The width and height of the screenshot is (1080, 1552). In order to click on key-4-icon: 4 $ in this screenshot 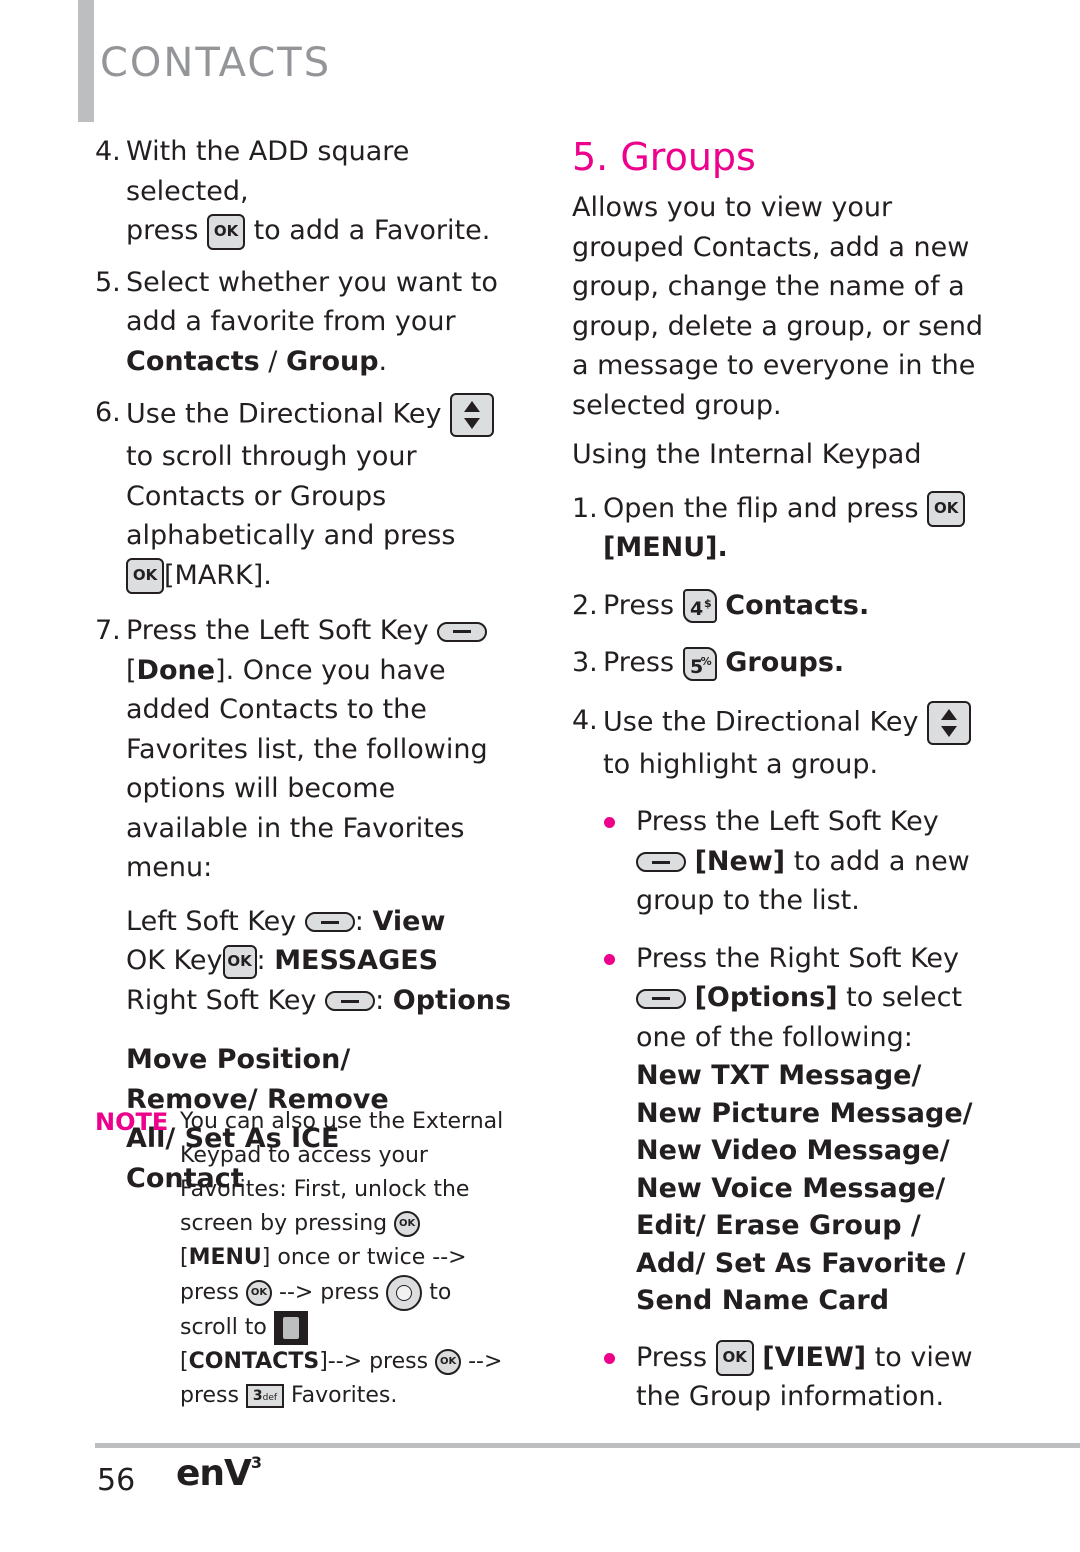, I will do `click(699, 606)`.